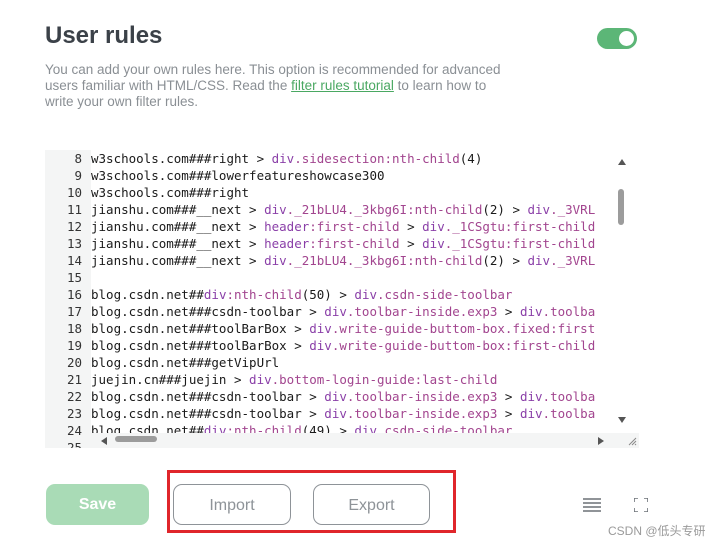 The width and height of the screenshot is (718, 543). What do you see at coordinates (601, 441) in the screenshot?
I see `scroll-right-arrow-icon` at bounding box center [601, 441].